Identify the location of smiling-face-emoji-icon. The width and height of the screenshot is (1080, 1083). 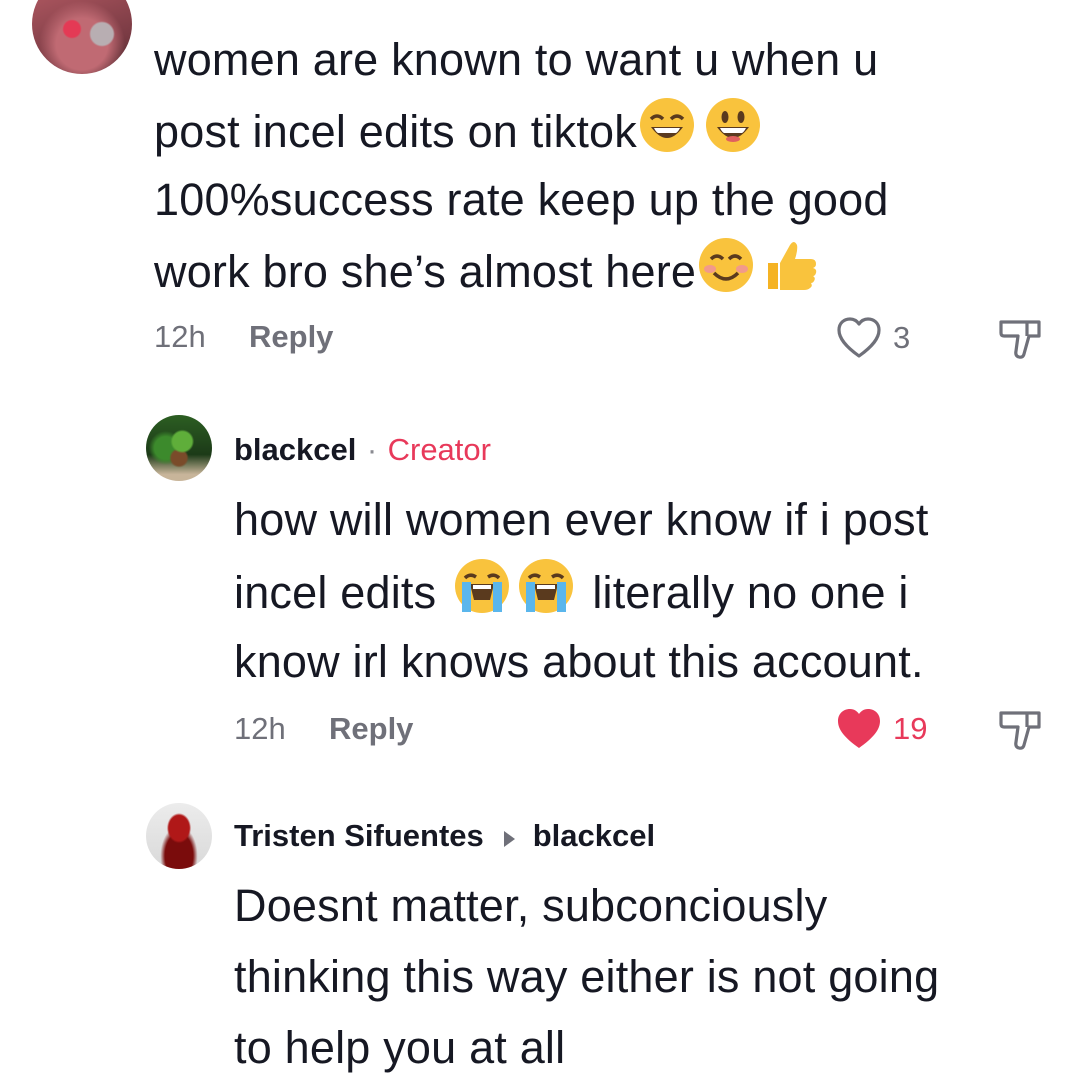
(726, 275).